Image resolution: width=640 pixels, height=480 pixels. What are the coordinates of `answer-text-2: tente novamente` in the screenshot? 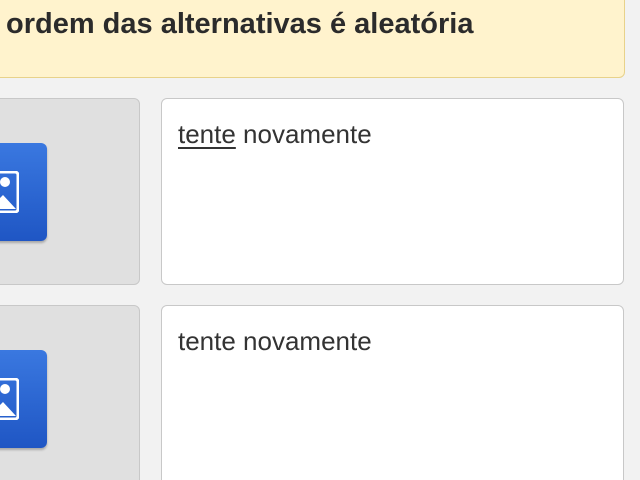 It's located at (275, 341).